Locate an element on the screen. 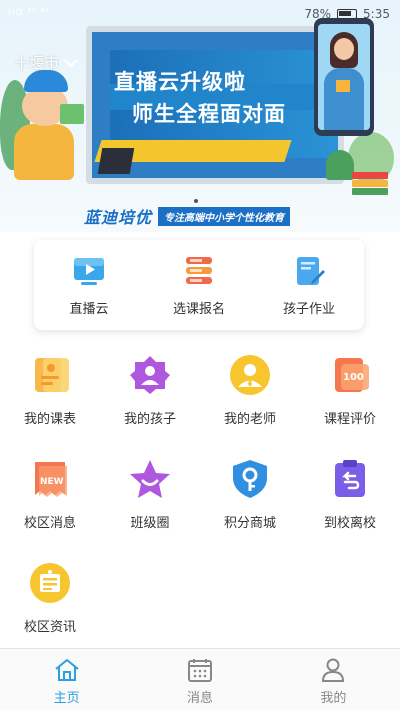 The width and height of the screenshot is (400, 710). monitor-illustration is located at coordinates (116, 161).